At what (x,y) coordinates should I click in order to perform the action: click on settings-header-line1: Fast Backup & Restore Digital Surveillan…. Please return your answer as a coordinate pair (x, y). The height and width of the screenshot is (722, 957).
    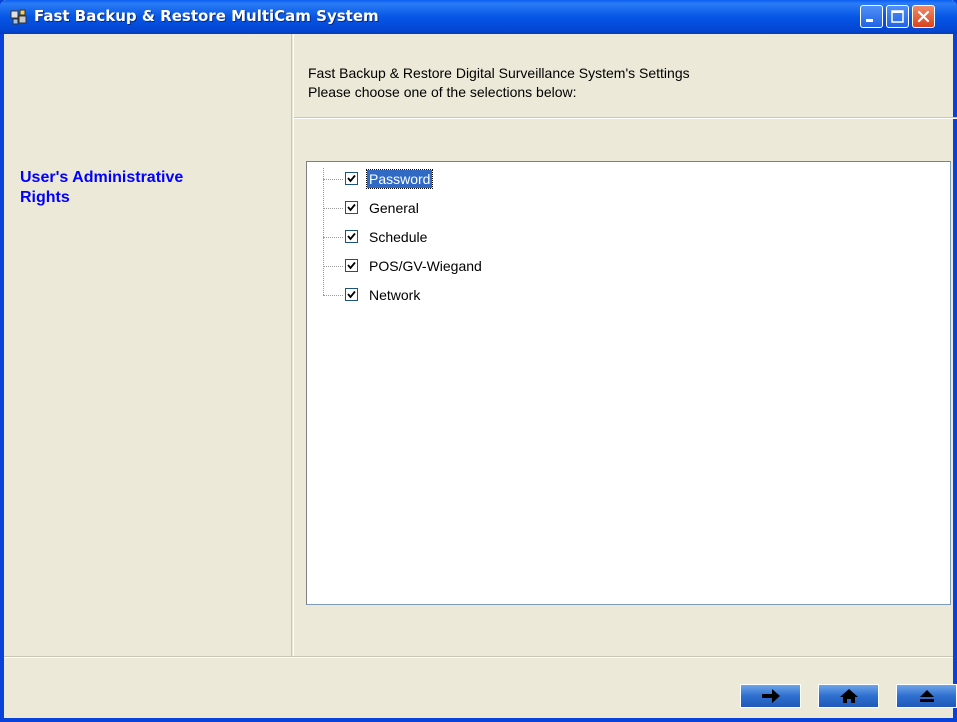
    Looking at the image, I should click on (499, 73).